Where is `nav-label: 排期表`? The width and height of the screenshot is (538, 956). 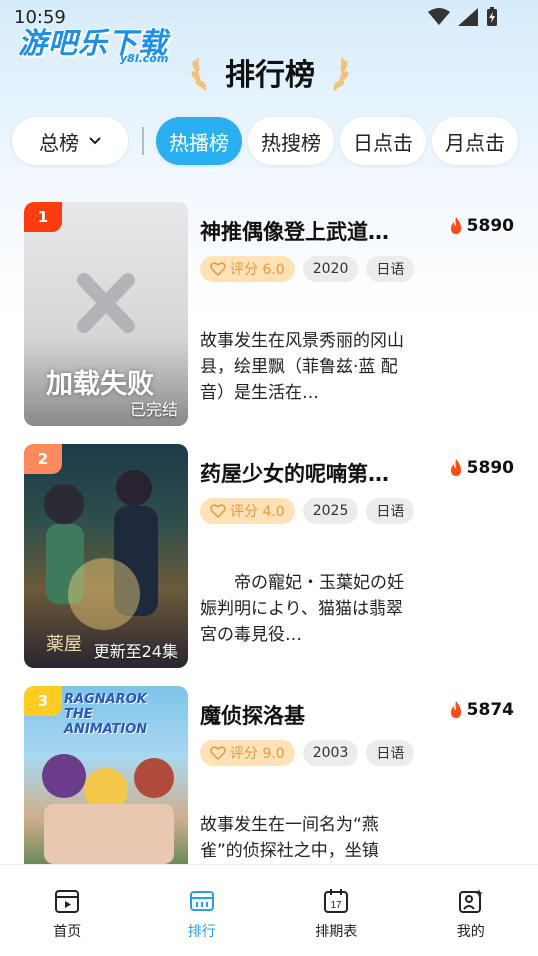 nav-label: 排期表 is located at coordinates (336, 932).